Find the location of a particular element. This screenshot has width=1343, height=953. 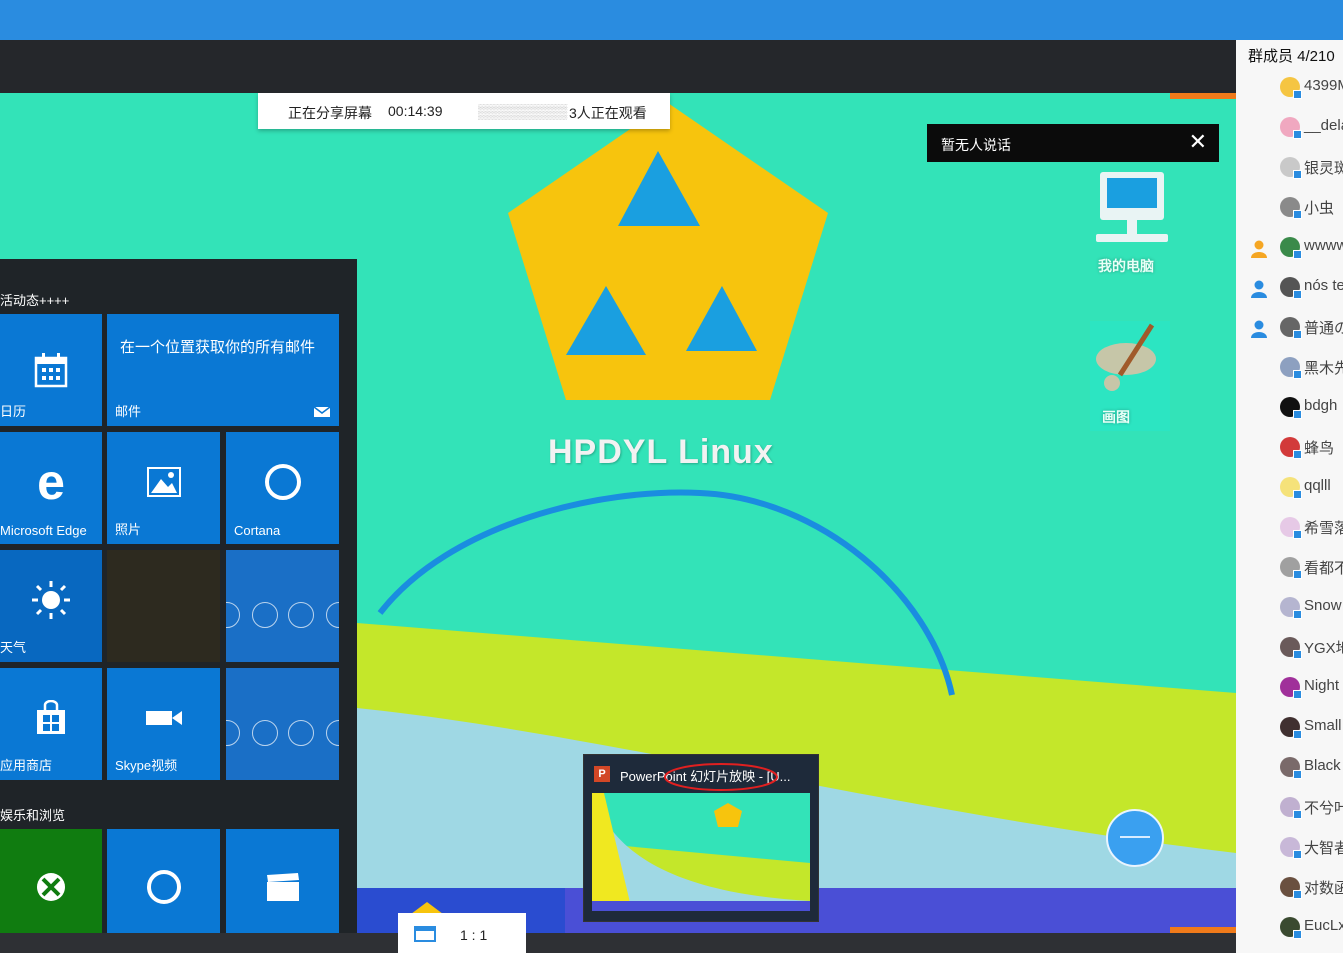

share-viewer-count: 3人正在观看 is located at coordinates (608, 113).